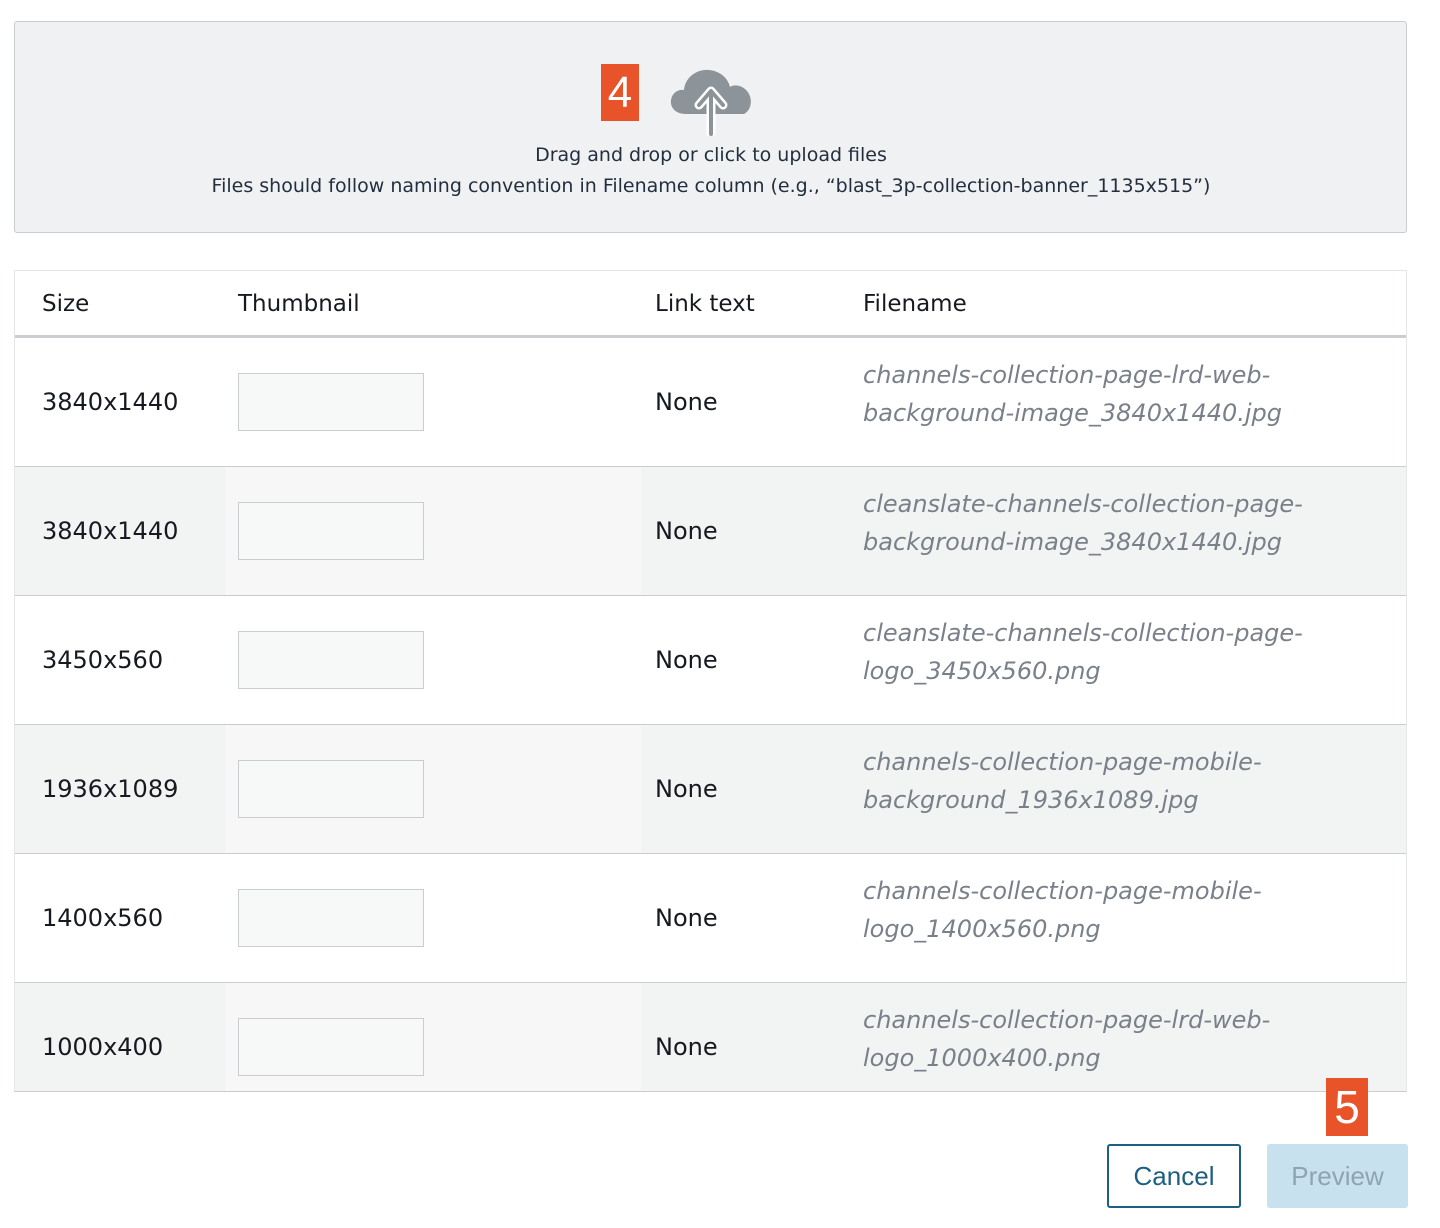 This screenshot has height=1228, width=1440. Describe the element at coordinates (711, 155) in the screenshot. I see `upload-instruction: Drag and drop or click to upload files` at that location.